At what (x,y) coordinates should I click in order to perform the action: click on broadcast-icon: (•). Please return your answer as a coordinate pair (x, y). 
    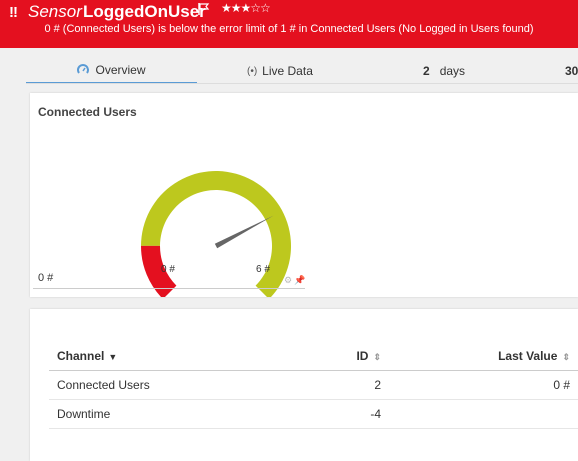
    Looking at the image, I should click on (252, 71).